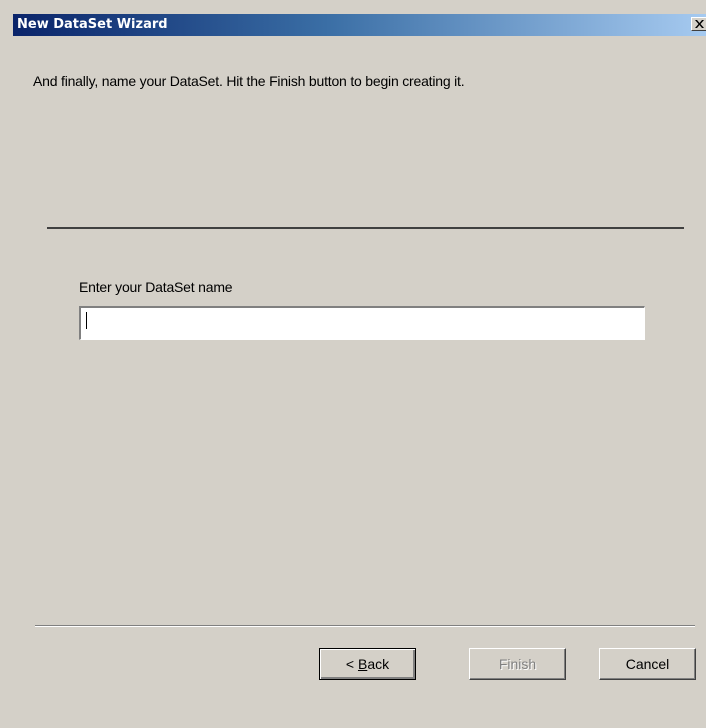 This screenshot has width=706, height=728. What do you see at coordinates (517, 664) in the screenshot?
I see `finish-button: Finish` at bounding box center [517, 664].